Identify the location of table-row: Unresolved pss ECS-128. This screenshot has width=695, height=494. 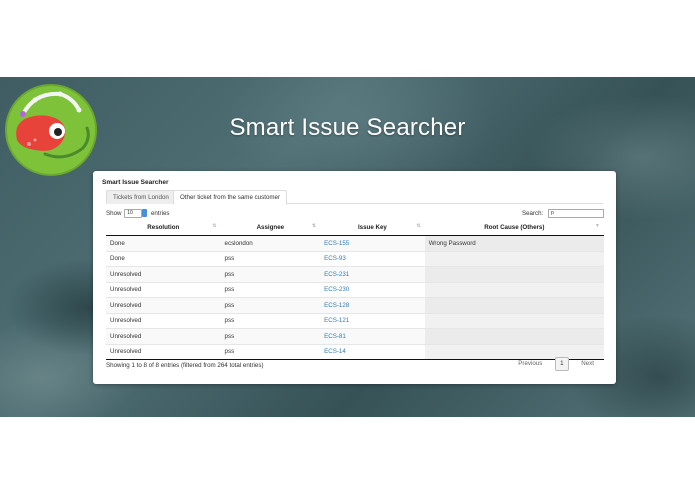
(355, 305).